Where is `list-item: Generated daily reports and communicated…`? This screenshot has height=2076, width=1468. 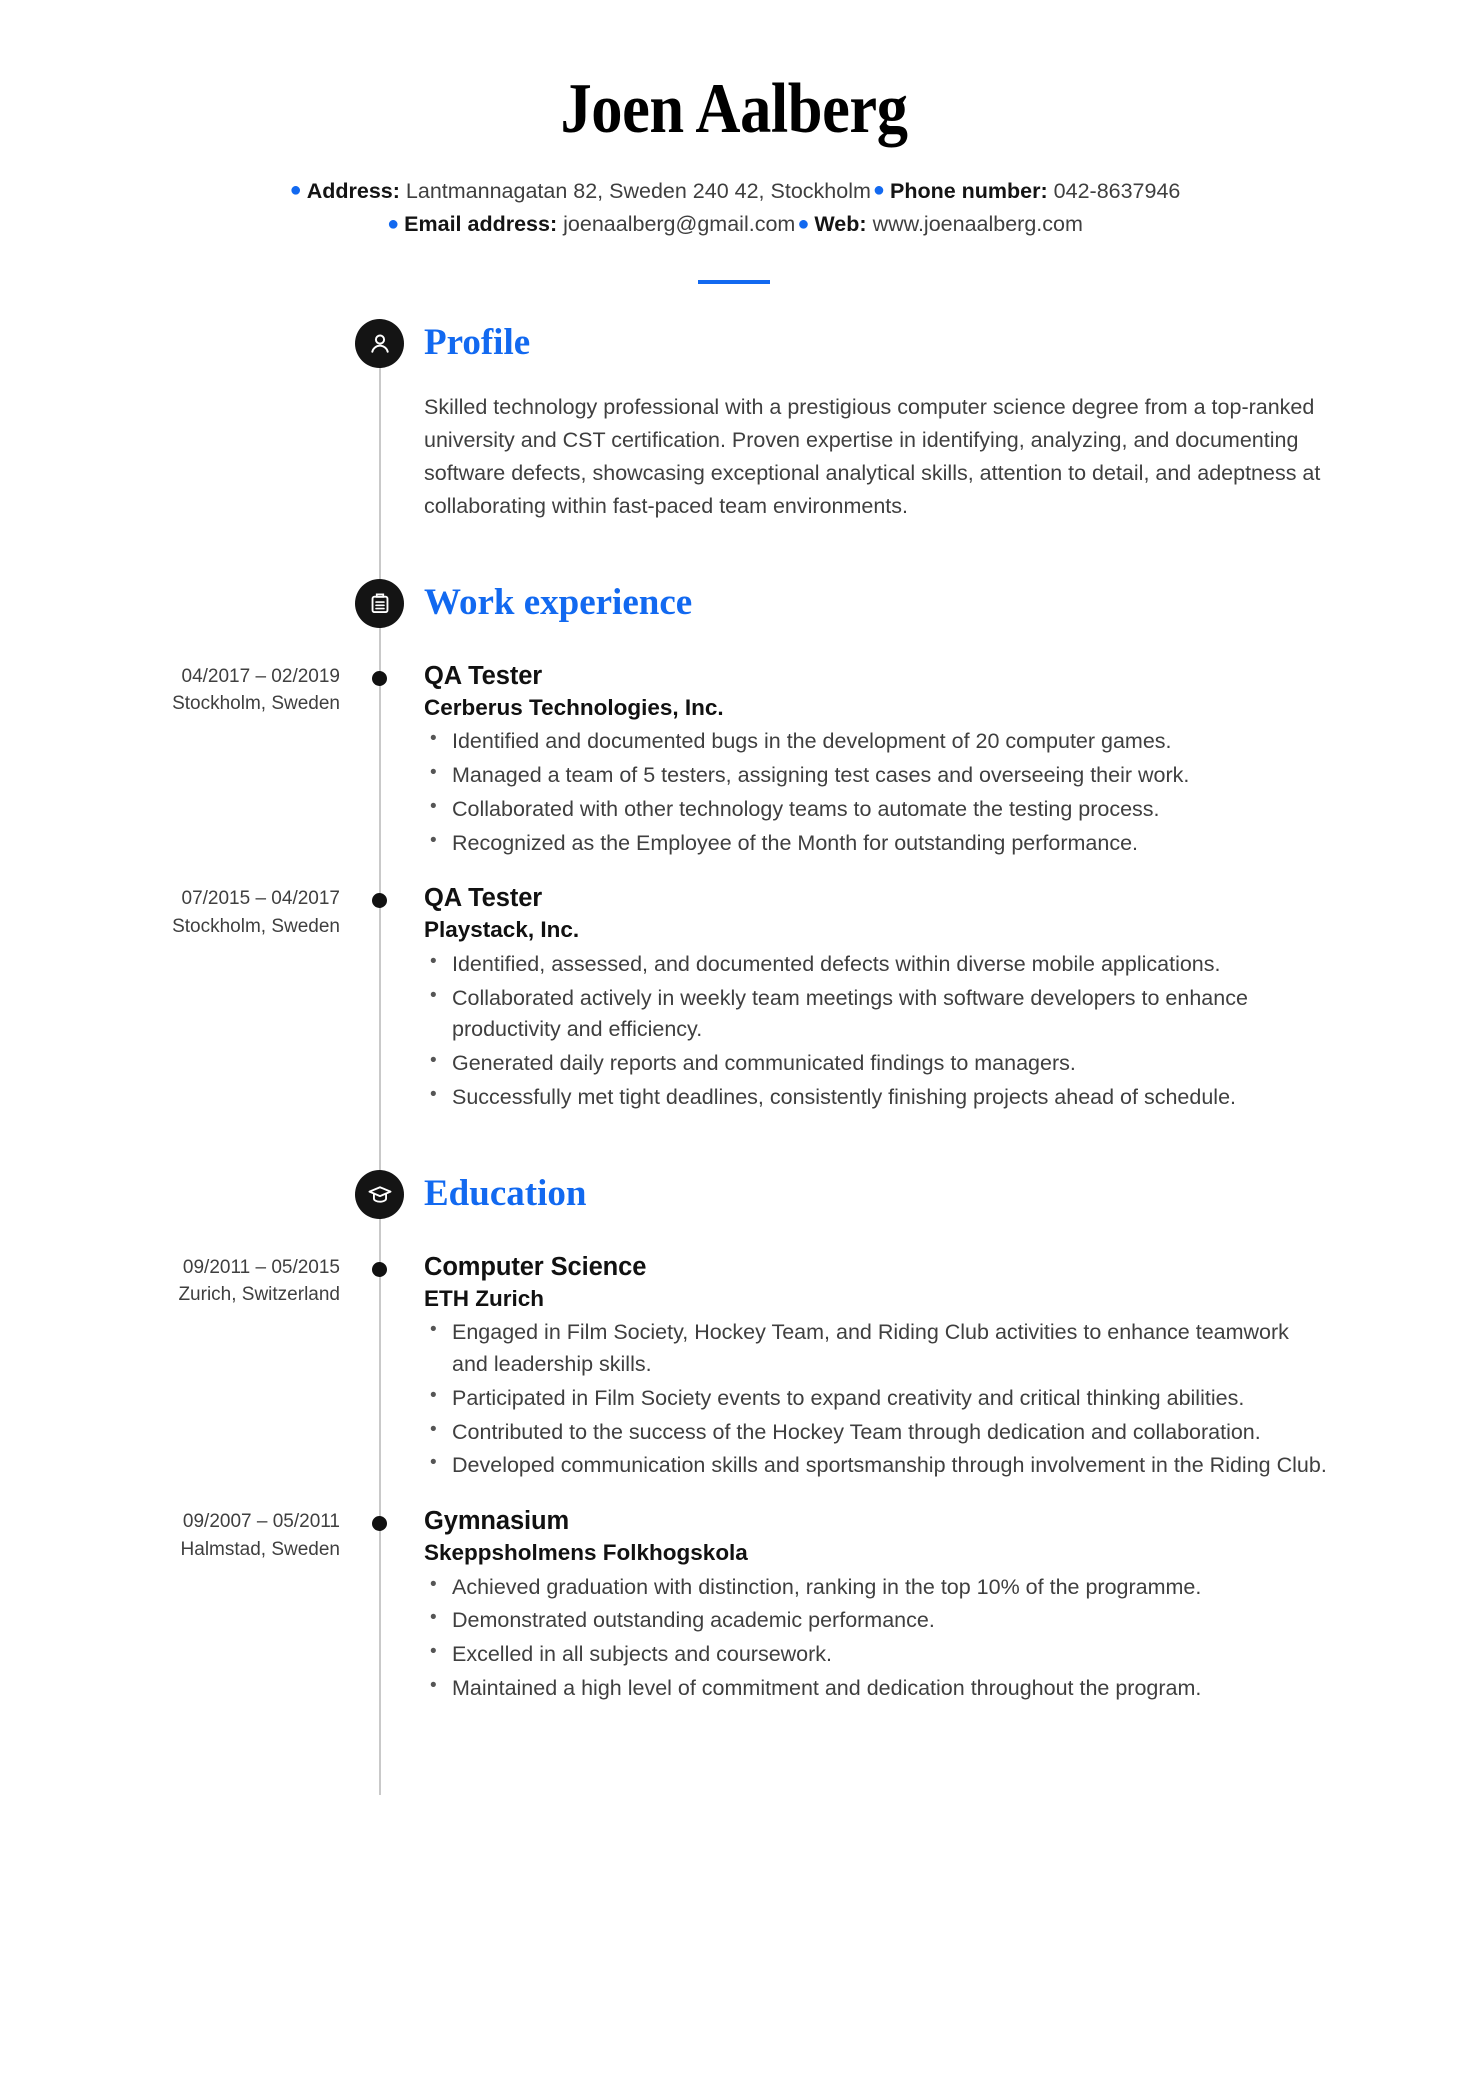 list-item: Generated daily reports and communicated… is located at coordinates (877, 1063).